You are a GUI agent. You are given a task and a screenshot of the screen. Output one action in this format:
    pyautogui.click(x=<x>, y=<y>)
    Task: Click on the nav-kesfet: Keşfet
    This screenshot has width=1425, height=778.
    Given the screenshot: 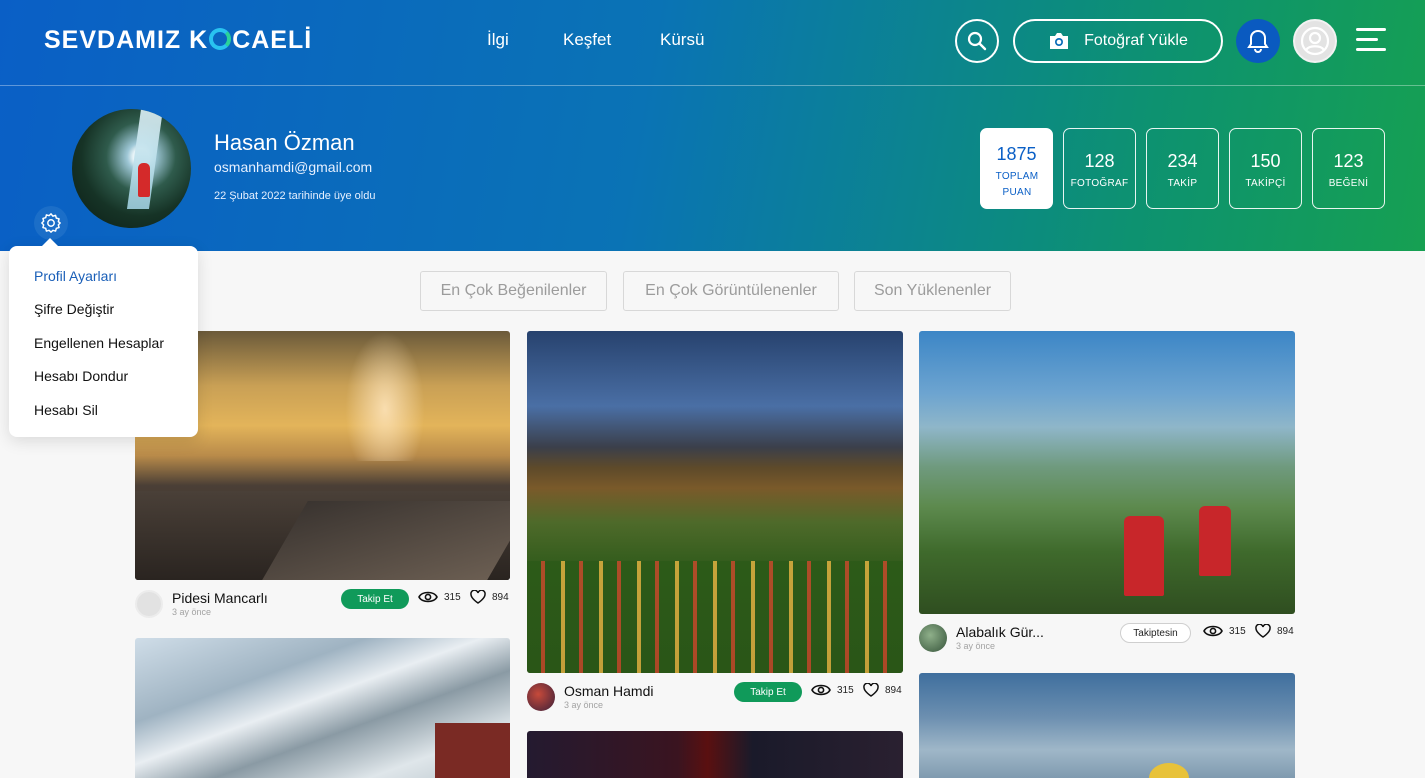 What is the action you would take?
    pyautogui.click(x=587, y=40)
    